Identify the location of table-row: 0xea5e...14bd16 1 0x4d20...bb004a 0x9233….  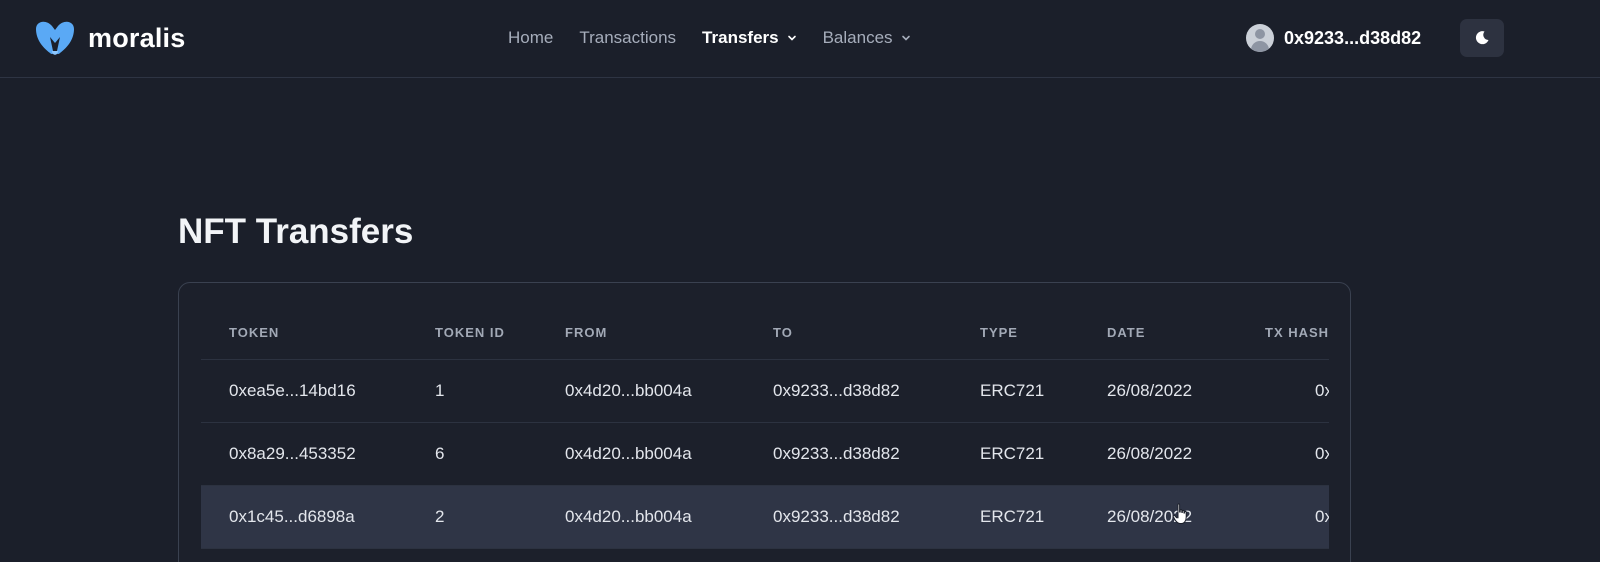
(765, 391).